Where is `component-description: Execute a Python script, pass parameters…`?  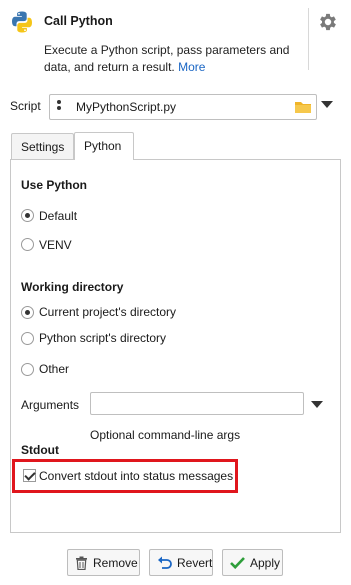 component-description: Execute a Python script, pass parameters… is located at coordinates (169, 59).